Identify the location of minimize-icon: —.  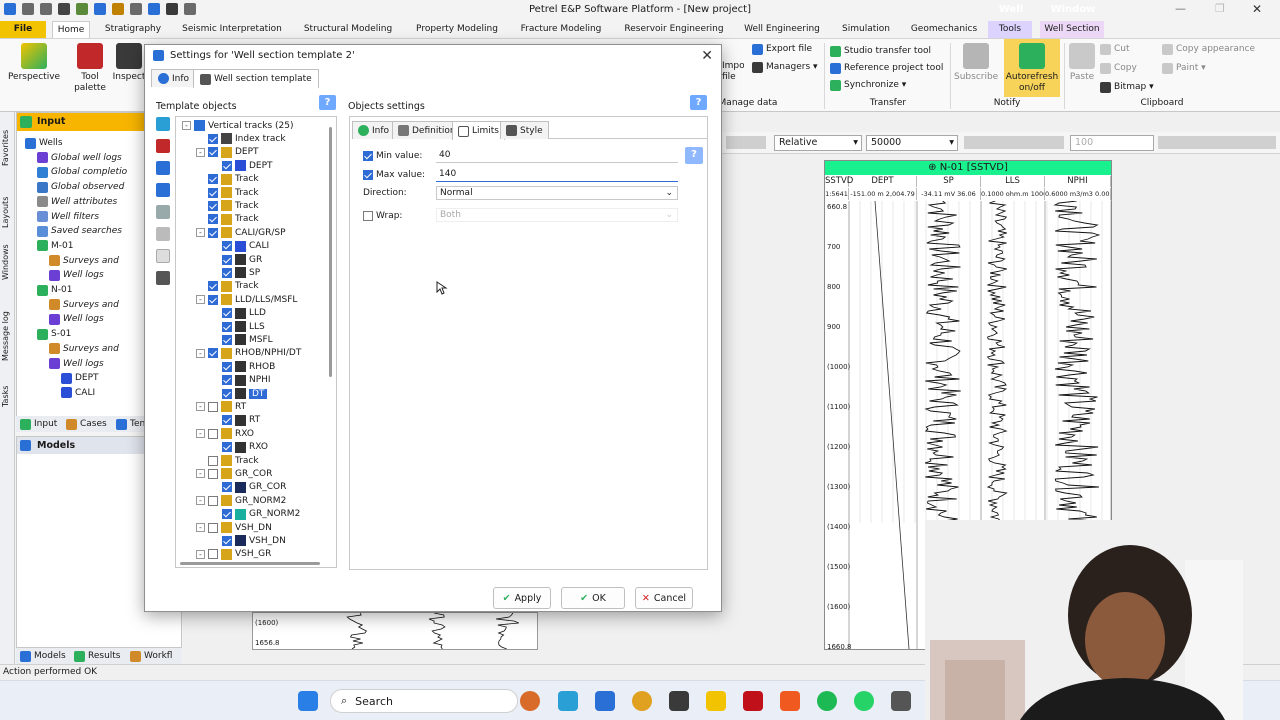
(1180, 8).